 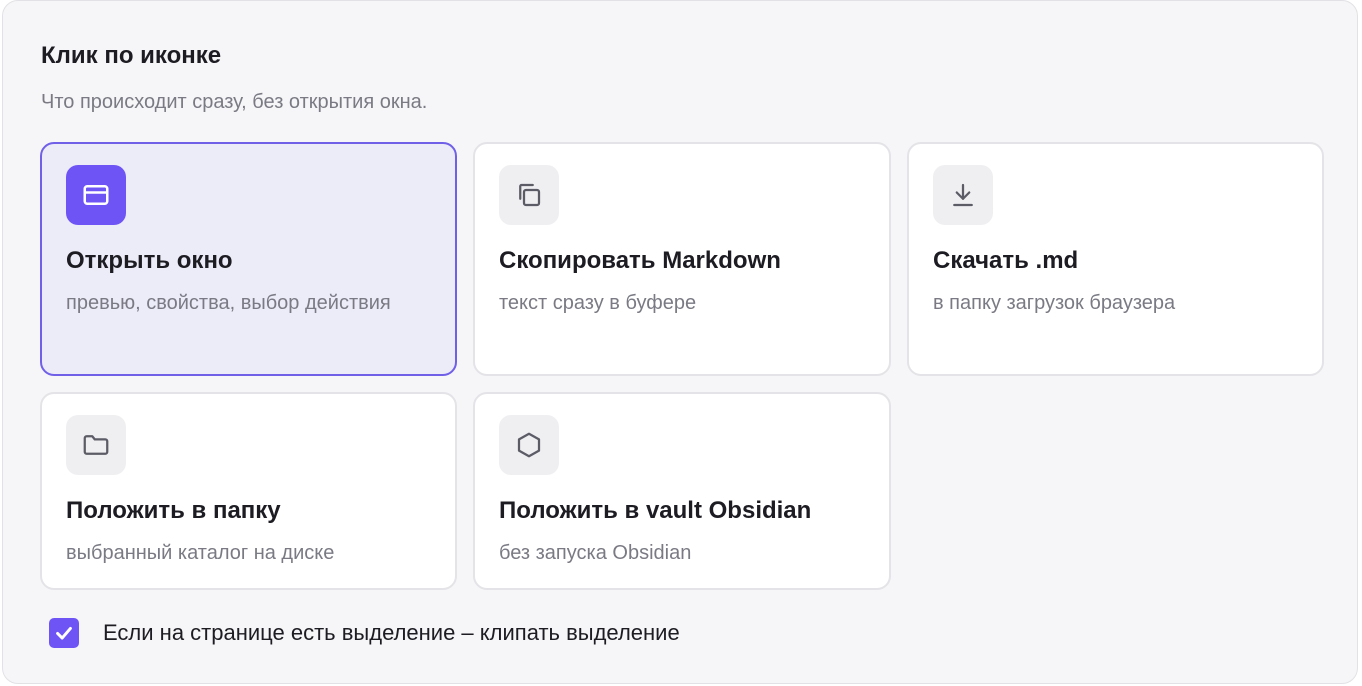 I want to click on download-icon, so click(x=963, y=195).